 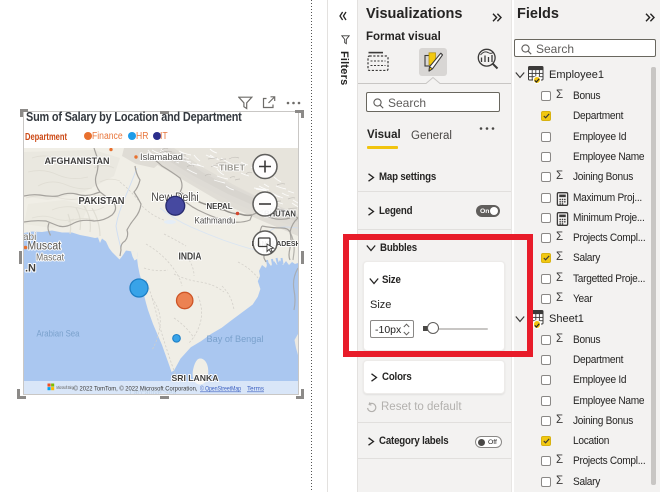 I want to click on svg-text: Muscat, so click(x=45, y=247).